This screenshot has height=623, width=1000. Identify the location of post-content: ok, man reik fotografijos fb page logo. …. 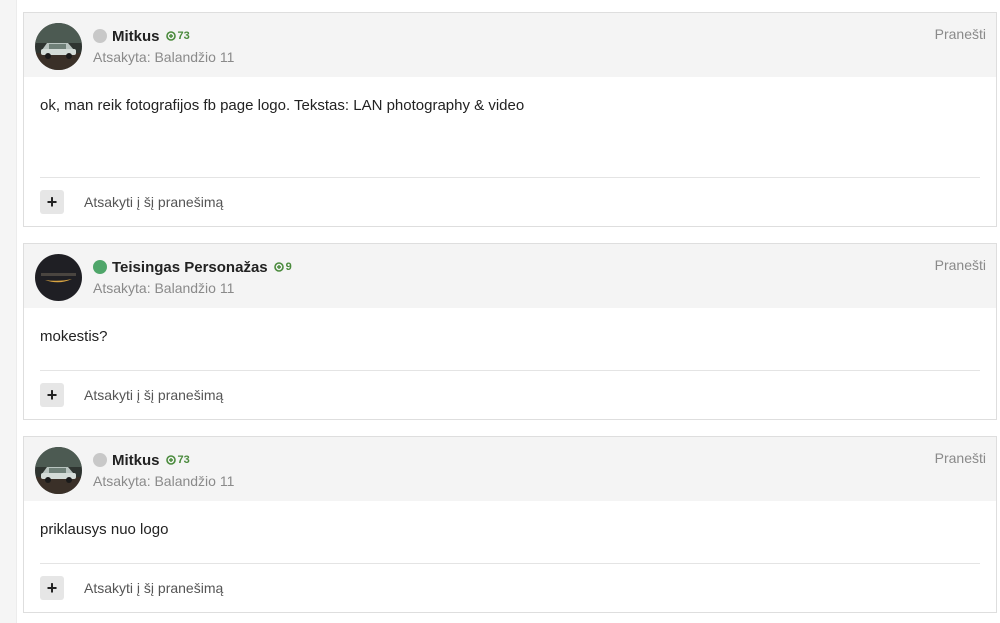
(282, 105).